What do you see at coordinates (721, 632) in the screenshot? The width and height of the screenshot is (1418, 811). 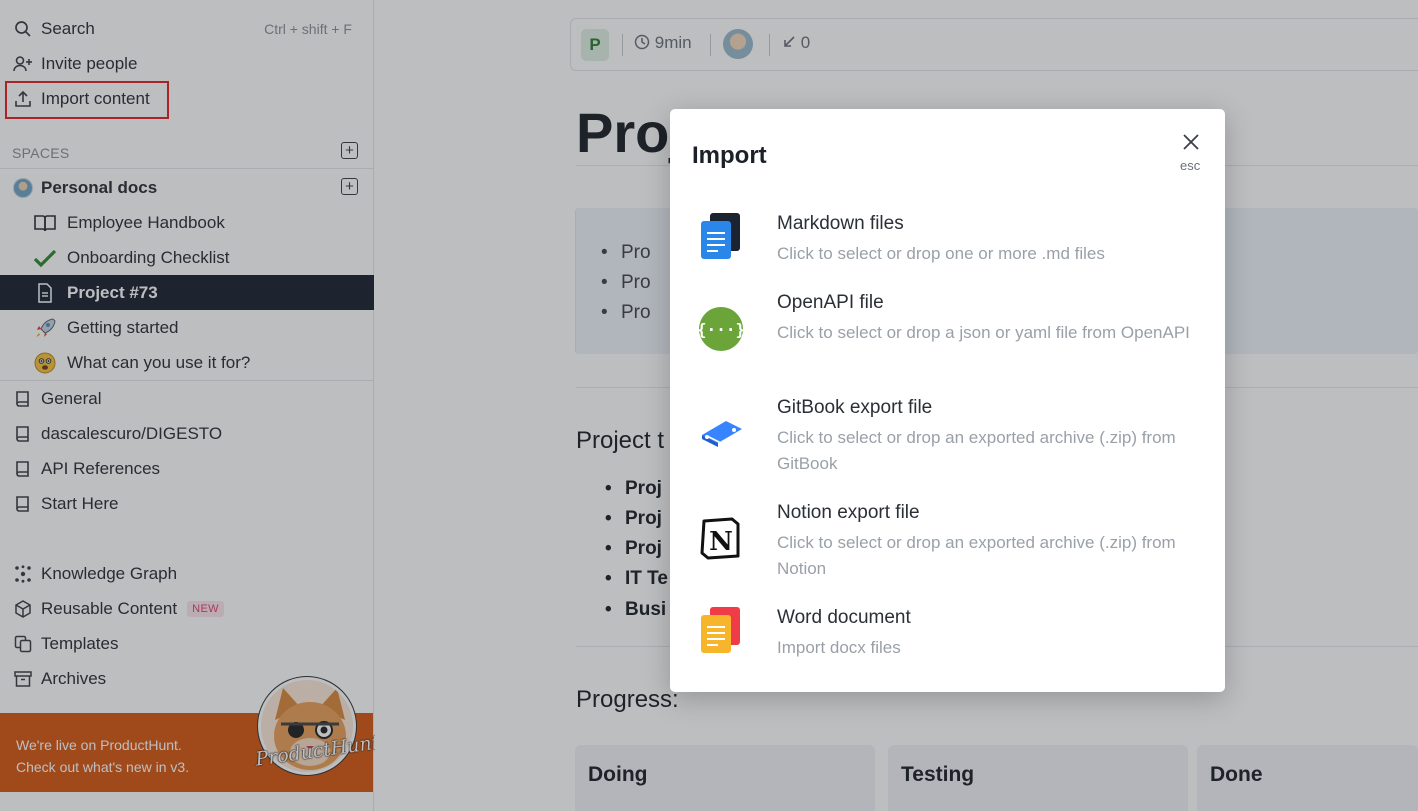 I see `word-document-icon` at bounding box center [721, 632].